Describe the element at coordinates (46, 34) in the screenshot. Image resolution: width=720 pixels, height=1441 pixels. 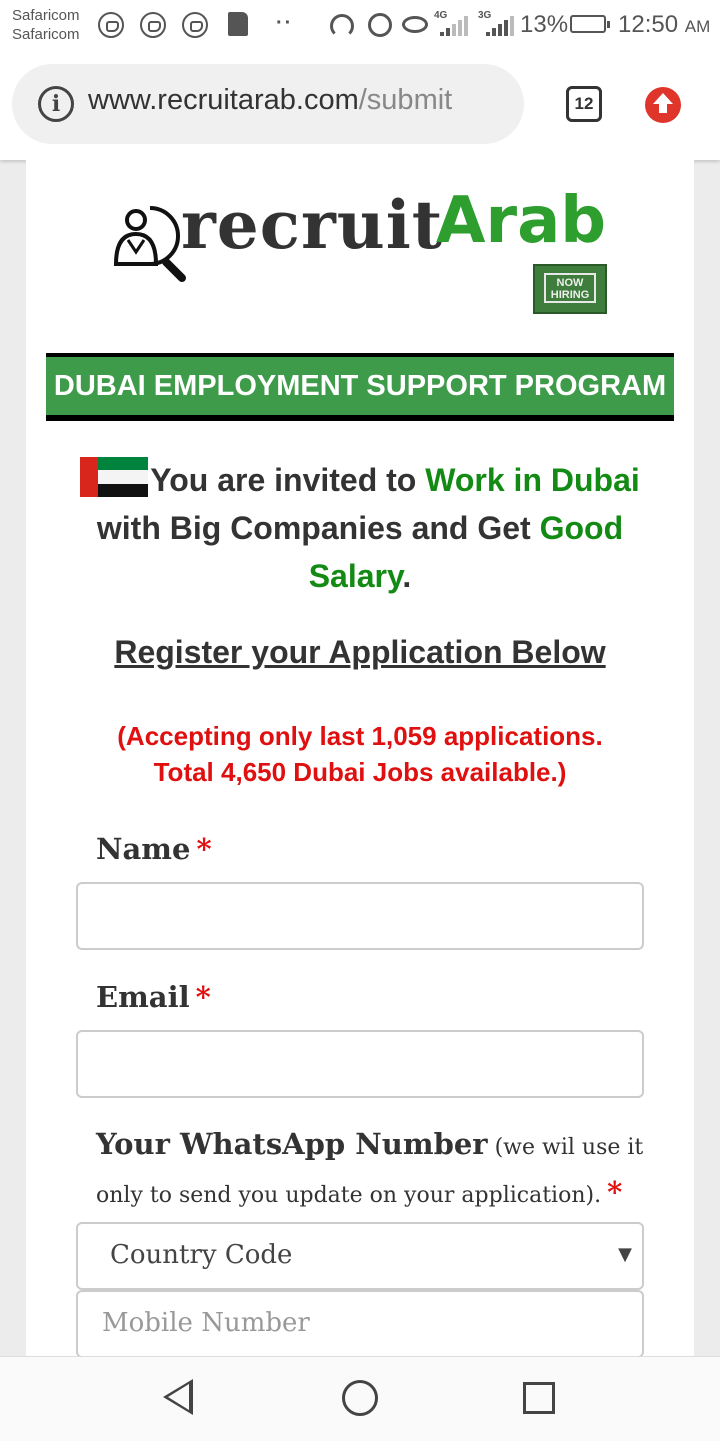
I see `carrier-2: Safaricom` at that location.